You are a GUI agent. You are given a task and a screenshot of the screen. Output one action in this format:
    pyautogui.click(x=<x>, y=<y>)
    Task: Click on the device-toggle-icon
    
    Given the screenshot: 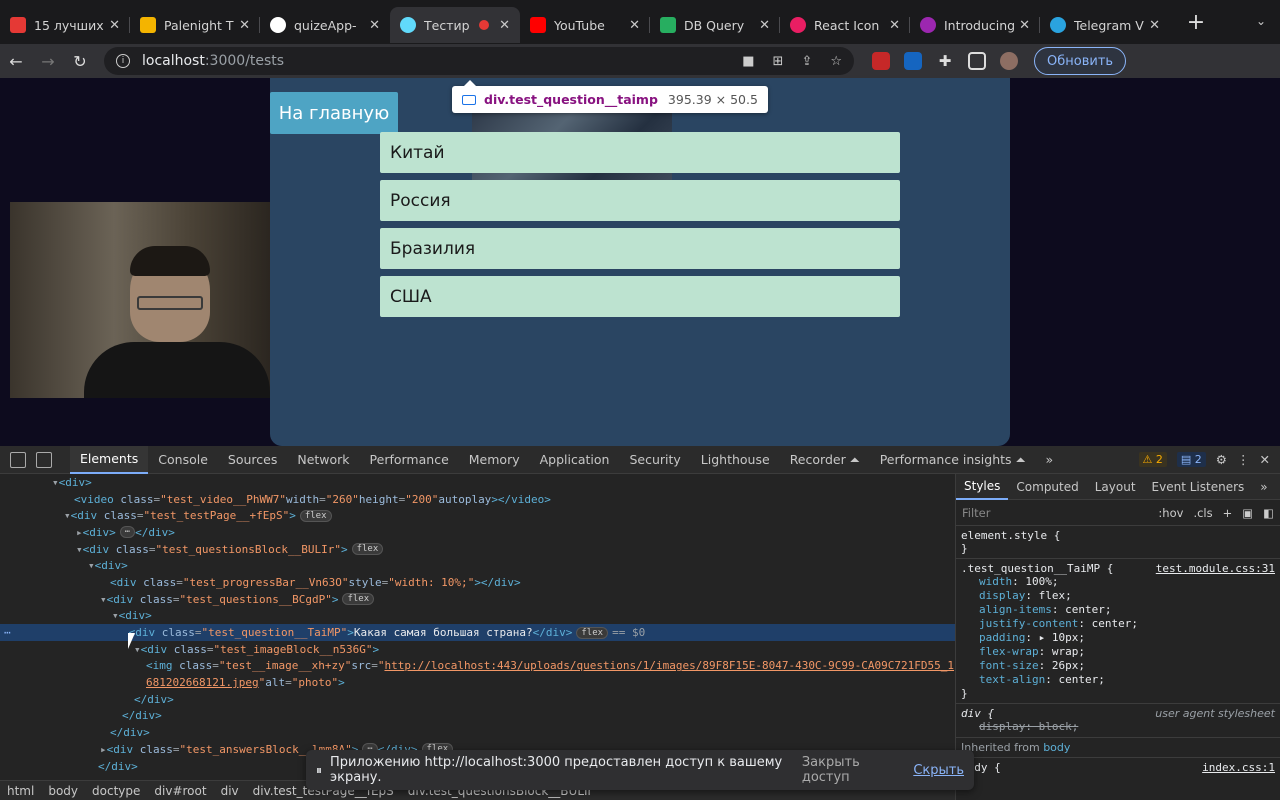 What is the action you would take?
    pyautogui.click(x=44, y=459)
    